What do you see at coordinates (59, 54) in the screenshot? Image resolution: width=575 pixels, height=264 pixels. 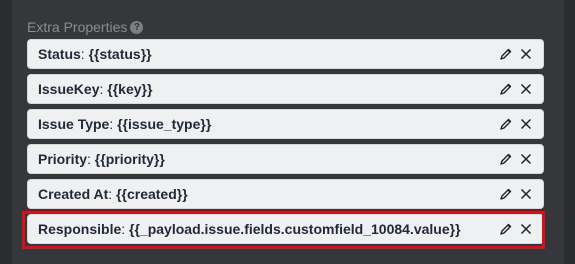 I see `property-key: Status` at bounding box center [59, 54].